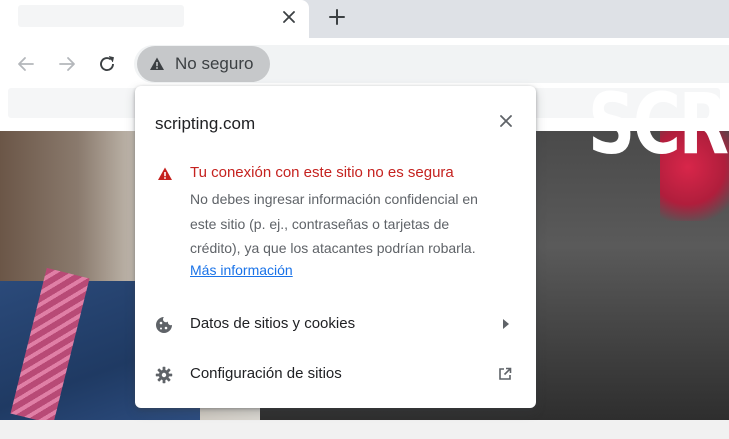 The image size is (729, 439). I want to click on security-chip: No seguro, so click(203, 64).